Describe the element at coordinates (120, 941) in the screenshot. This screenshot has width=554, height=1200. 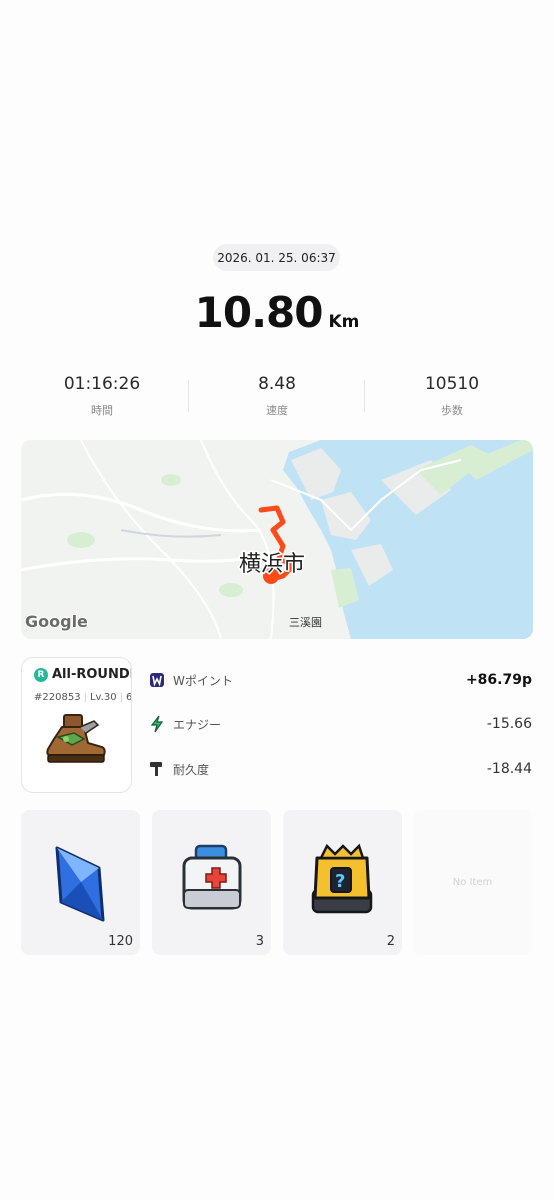
I see `item-count: 120` at that location.